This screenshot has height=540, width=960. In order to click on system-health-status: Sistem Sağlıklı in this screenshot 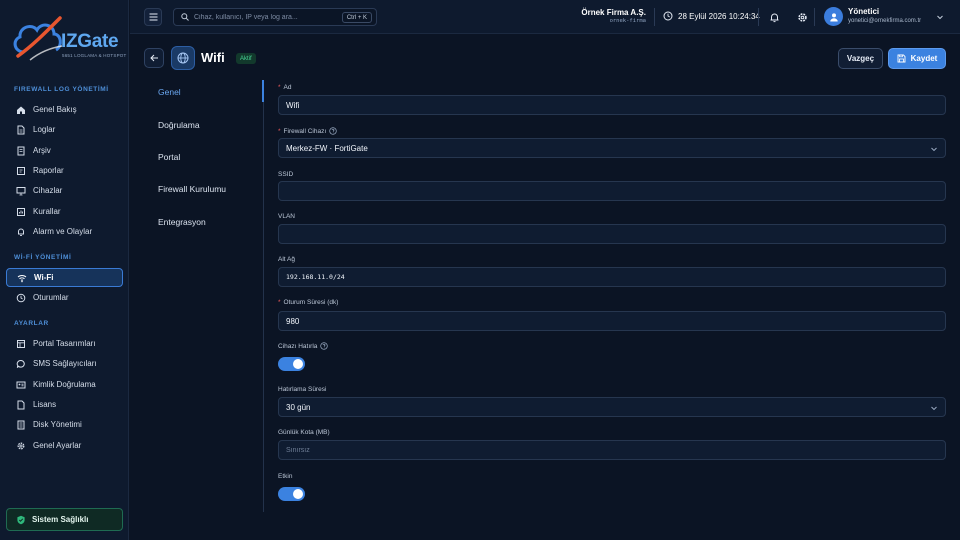, I will do `click(64, 519)`.